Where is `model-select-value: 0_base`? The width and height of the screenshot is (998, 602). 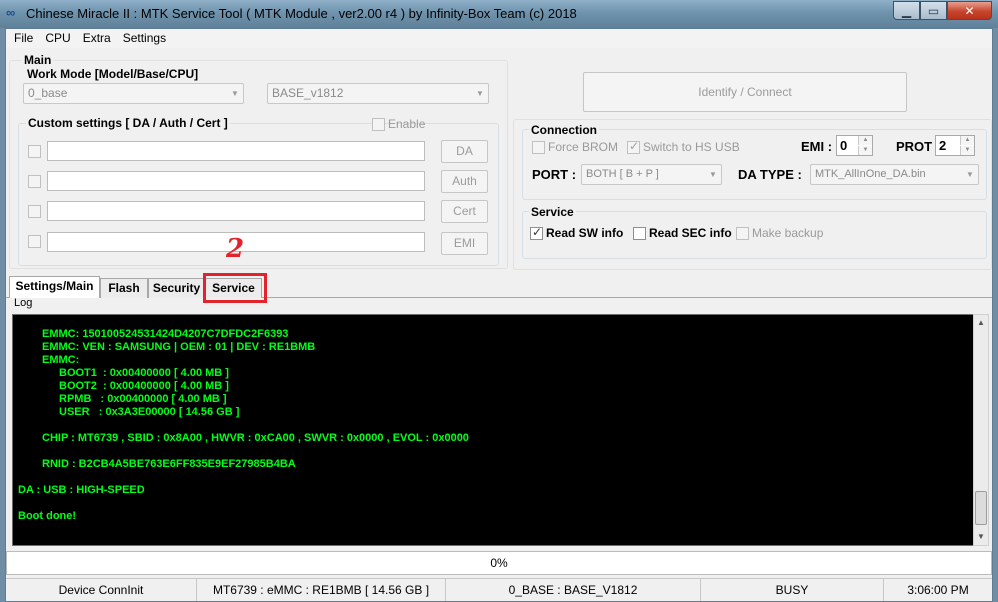 model-select-value: 0_base is located at coordinates (48, 93).